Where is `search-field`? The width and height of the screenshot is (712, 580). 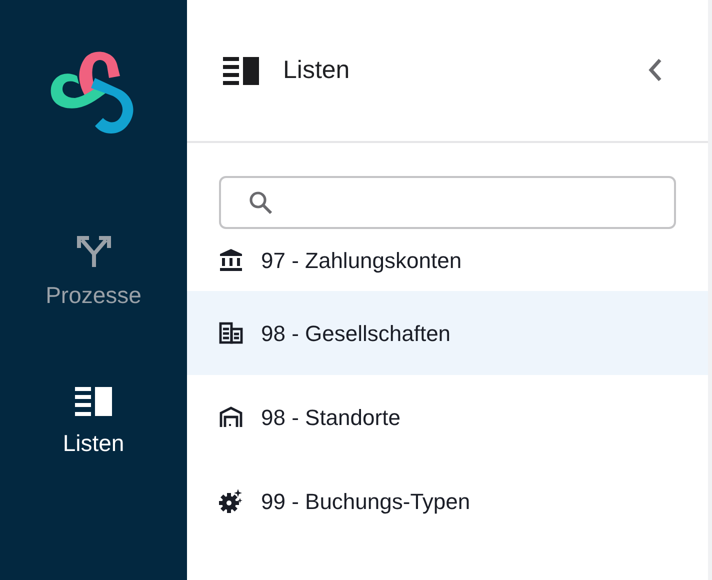
search-field is located at coordinates (447, 202).